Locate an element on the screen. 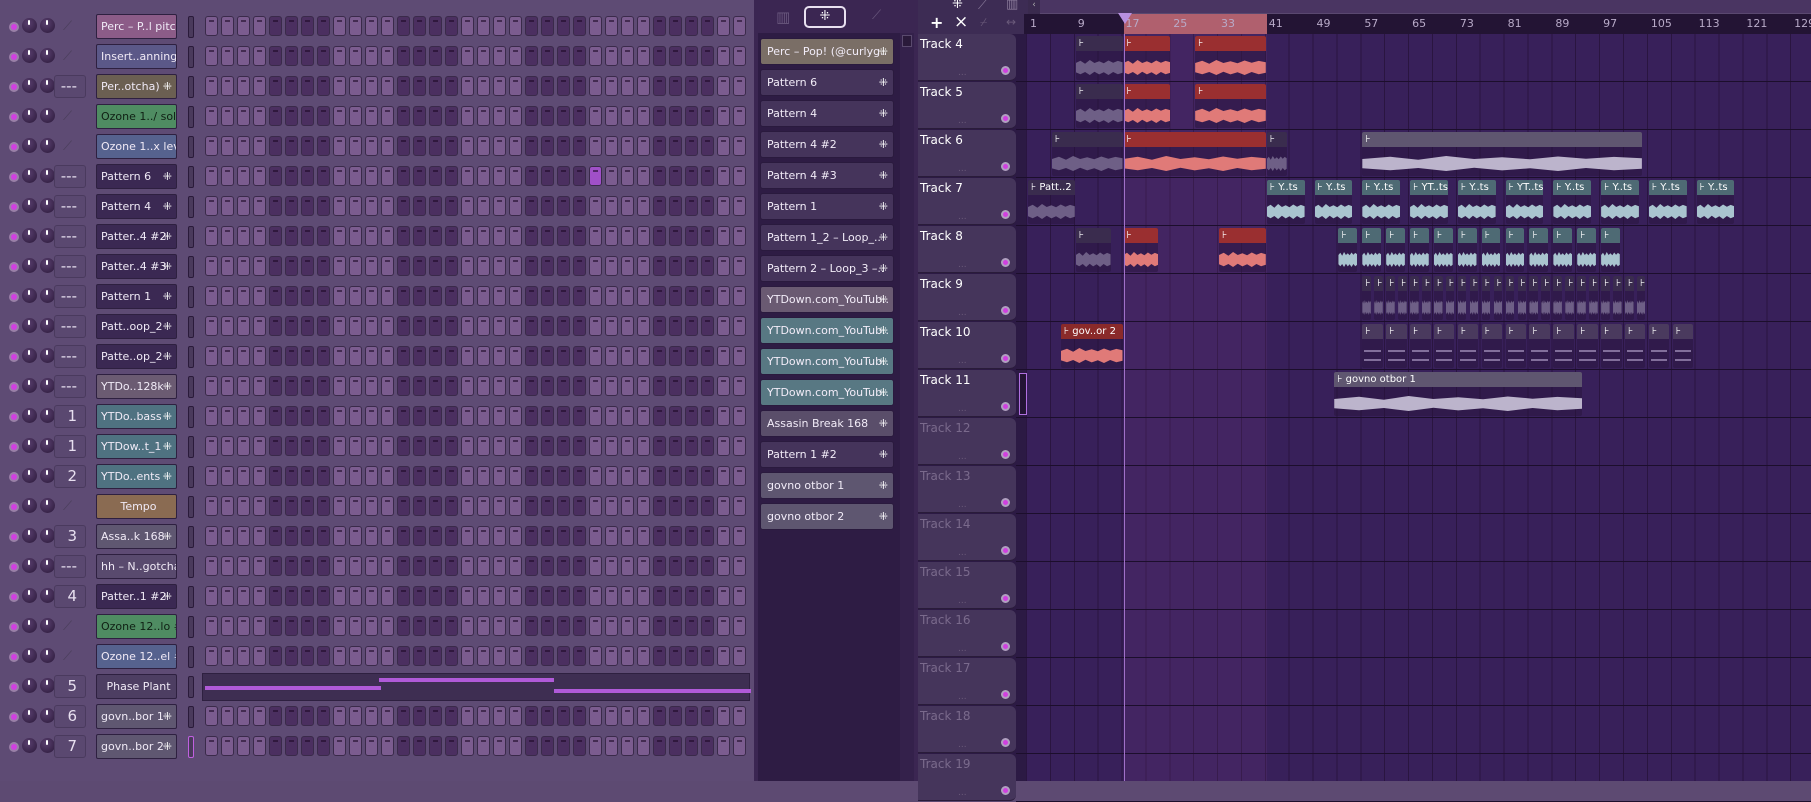  channel-mute-led is located at coordinates (14, 717).